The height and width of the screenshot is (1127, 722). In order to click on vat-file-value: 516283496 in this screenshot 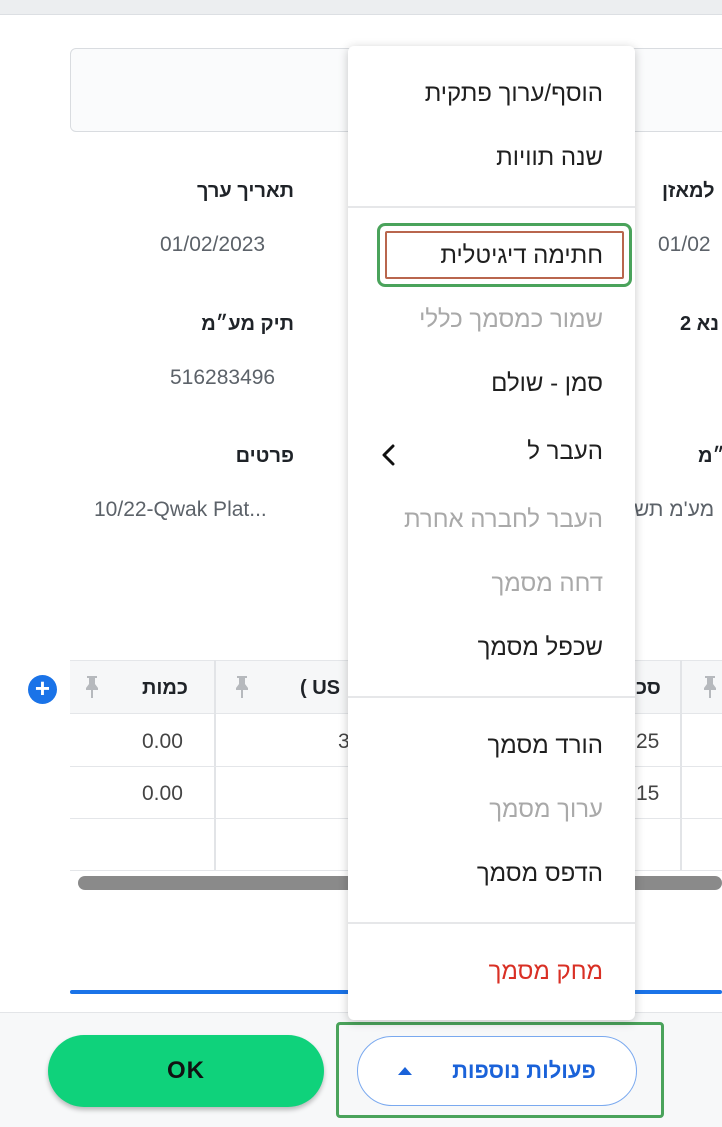, I will do `click(223, 377)`.